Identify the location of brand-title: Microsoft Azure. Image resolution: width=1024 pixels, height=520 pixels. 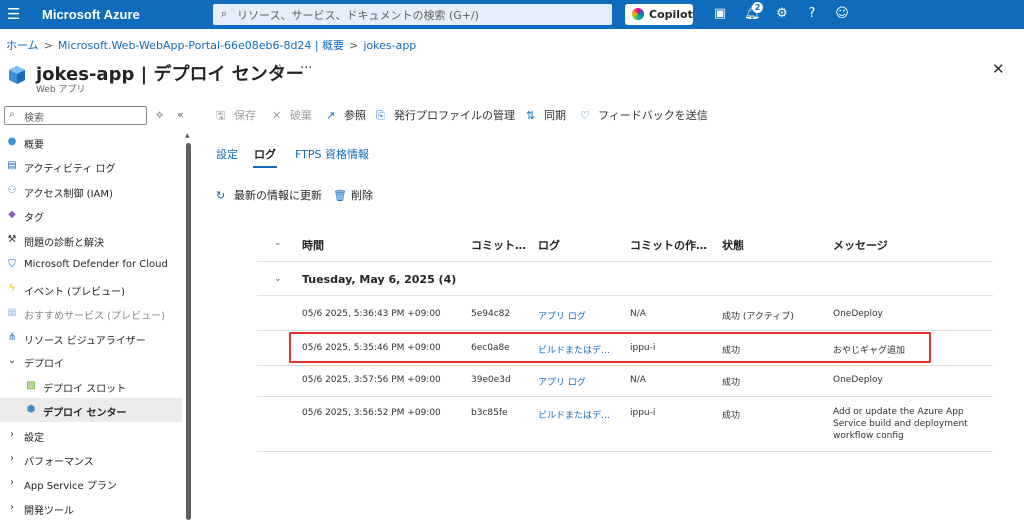
(91, 14).